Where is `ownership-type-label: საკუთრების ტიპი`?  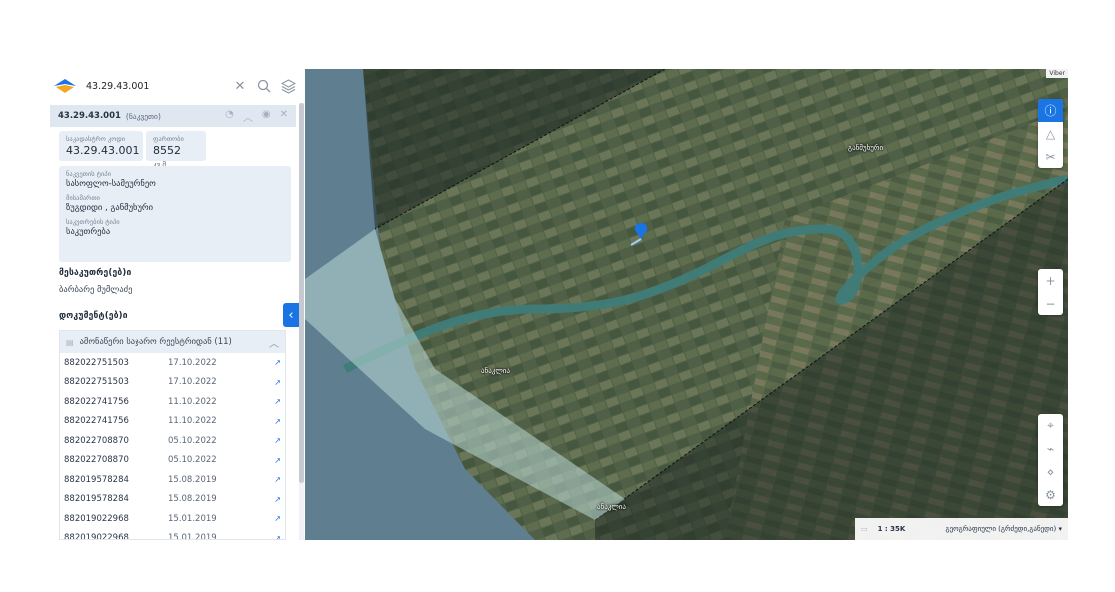
ownership-type-label: საკუთრების ტიპი is located at coordinates (93, 222).